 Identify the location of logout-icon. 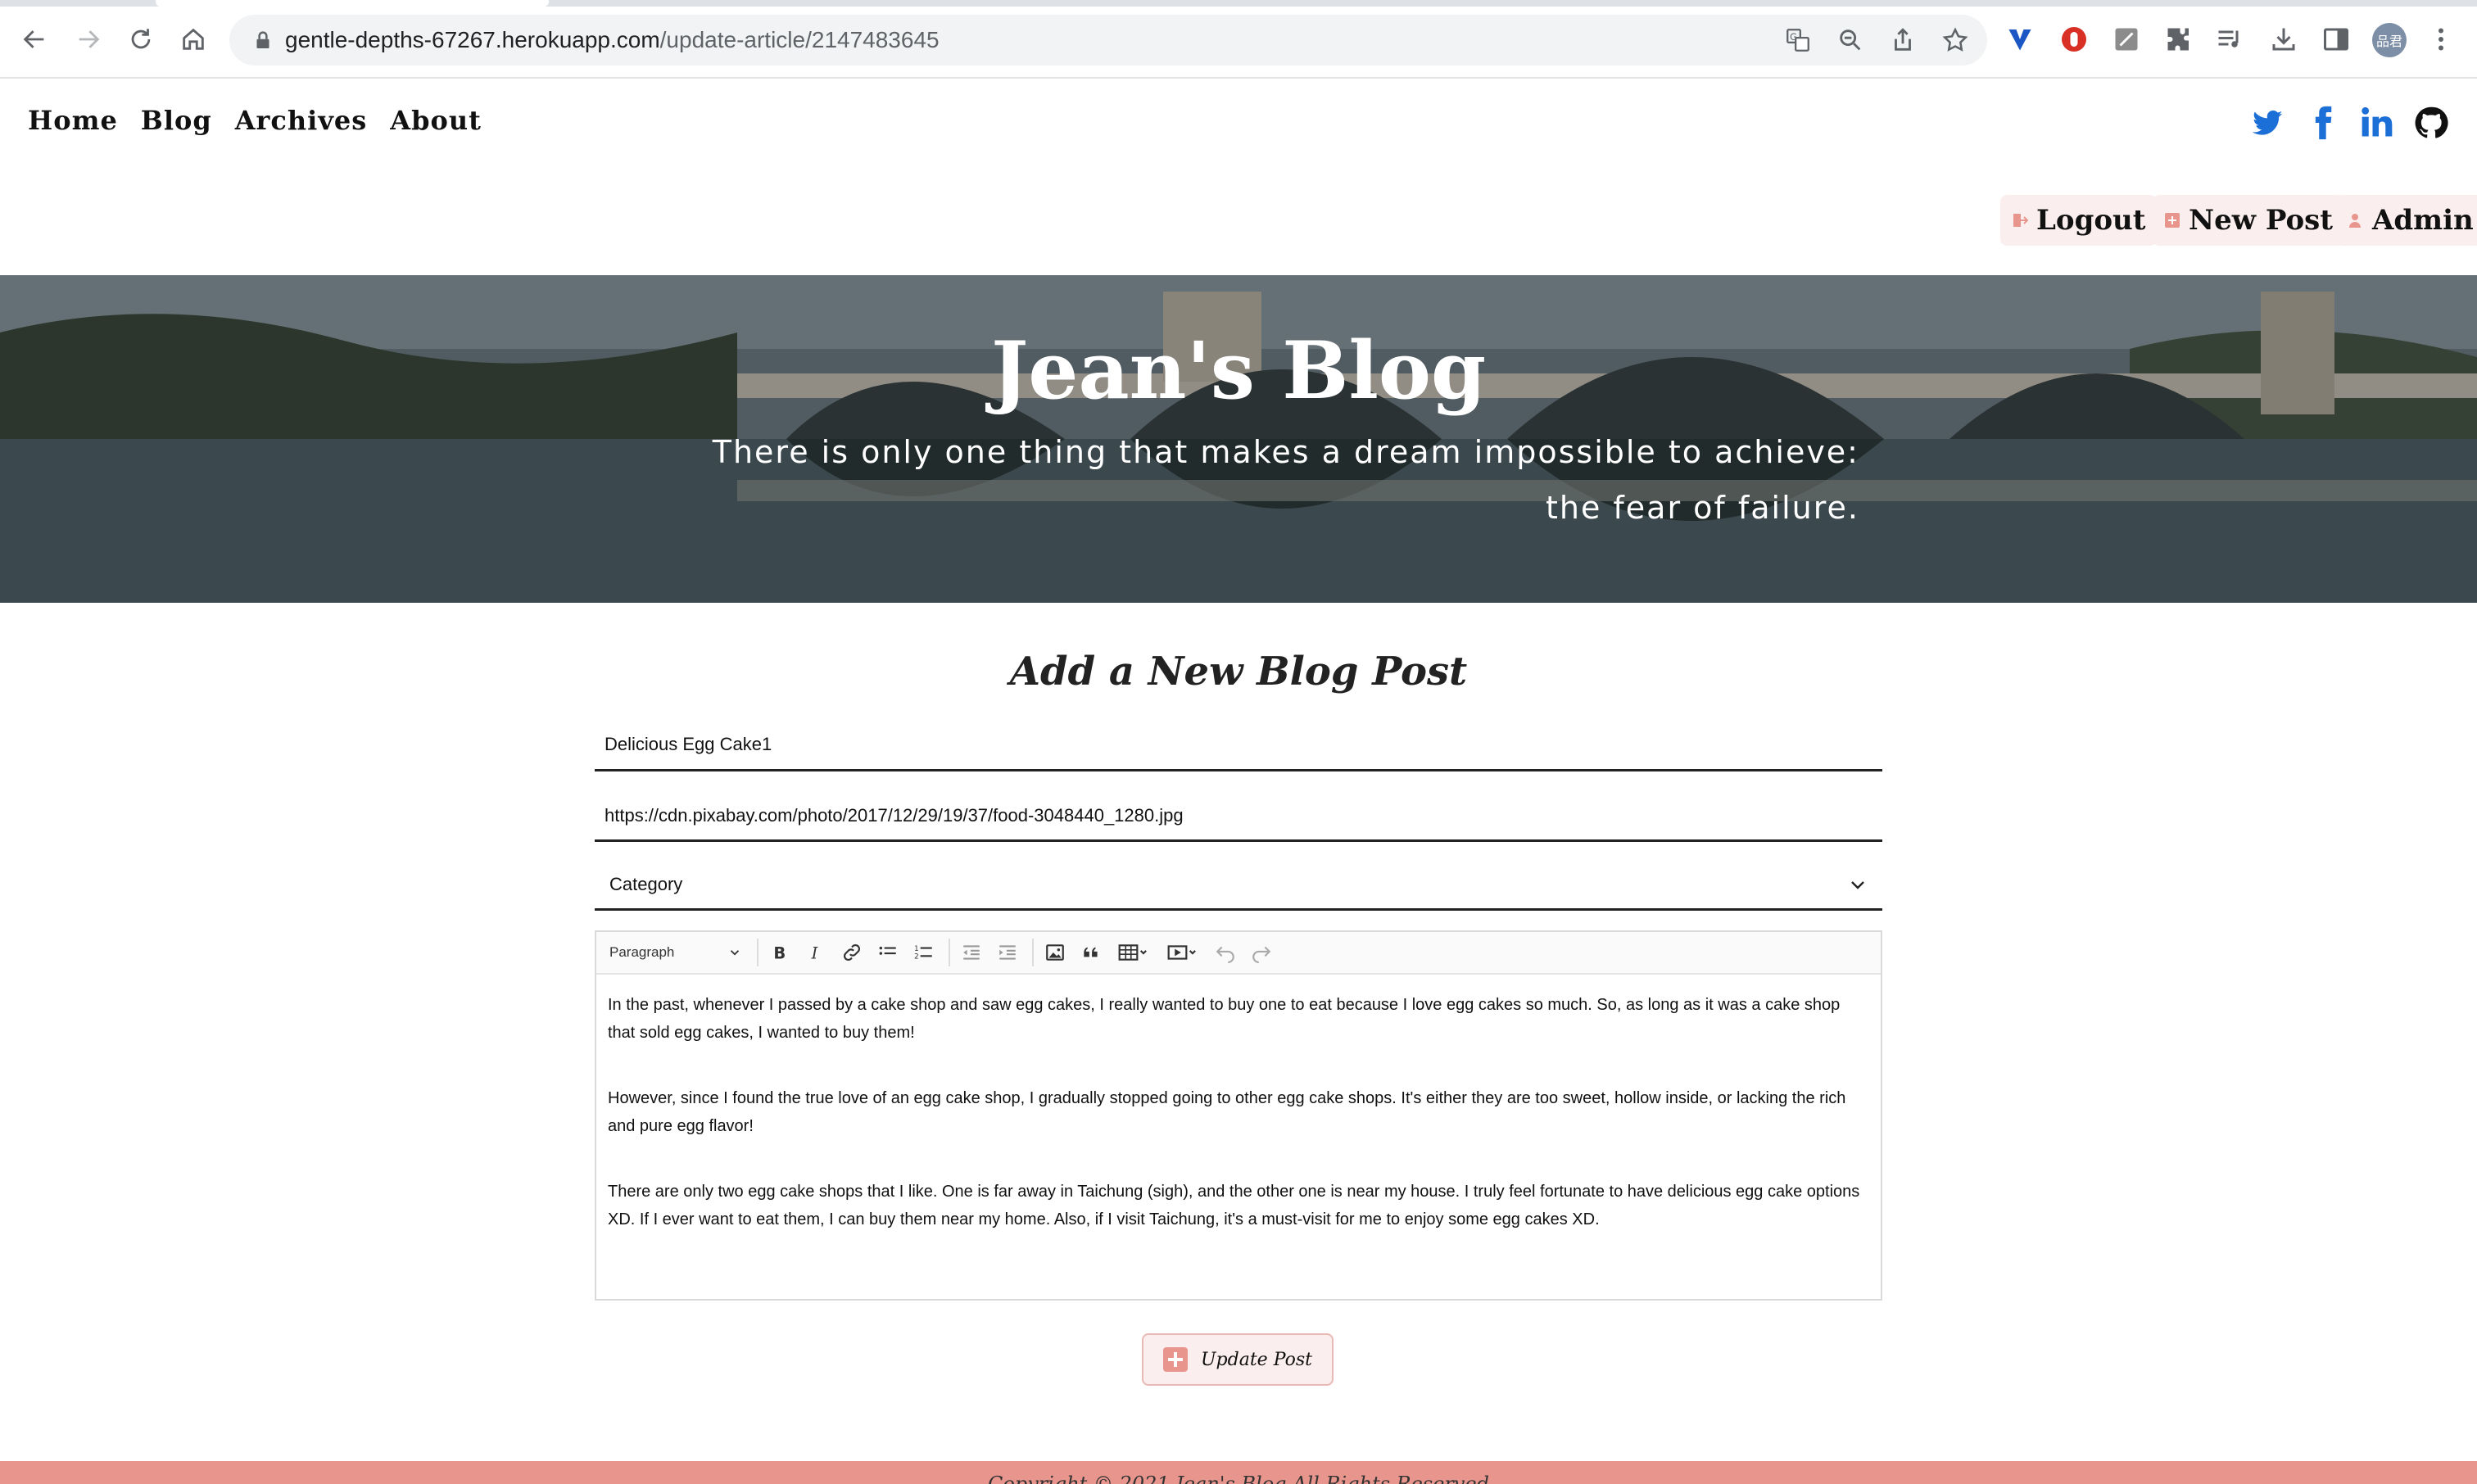
(2020, 220).